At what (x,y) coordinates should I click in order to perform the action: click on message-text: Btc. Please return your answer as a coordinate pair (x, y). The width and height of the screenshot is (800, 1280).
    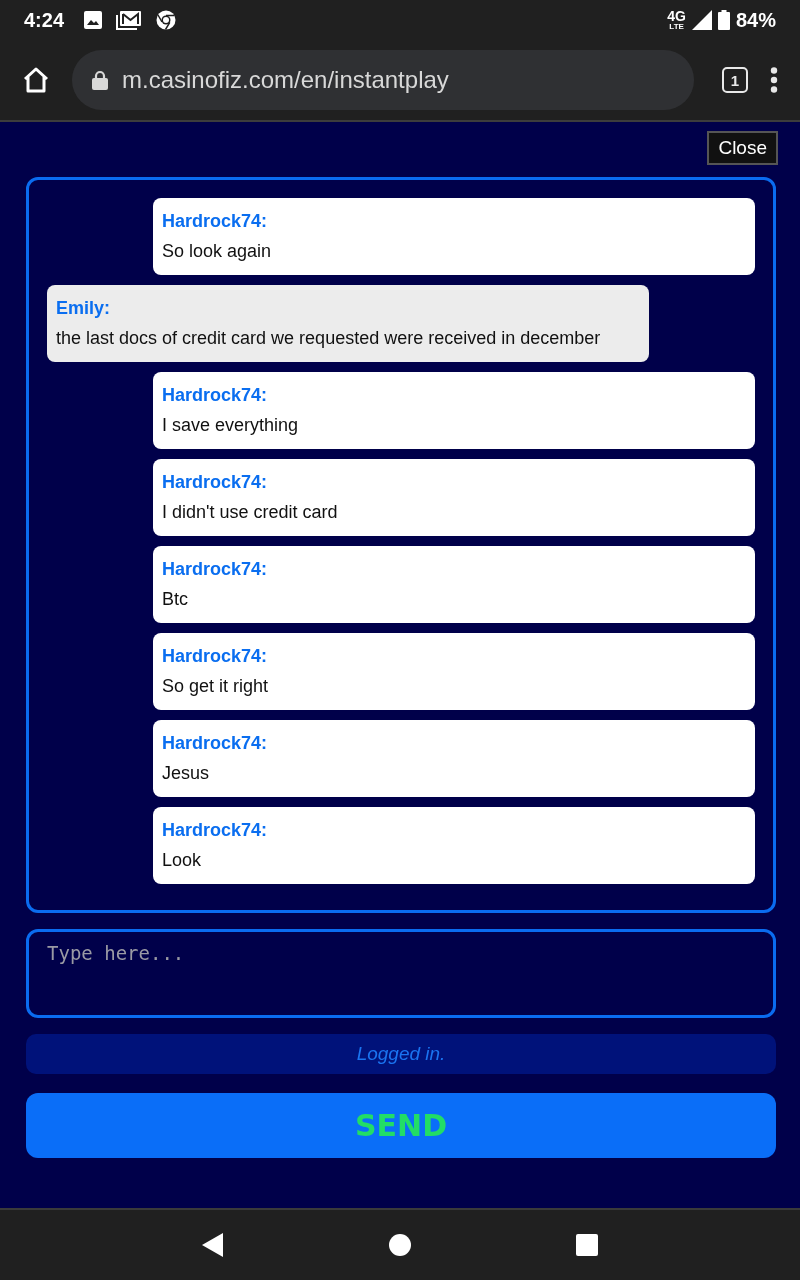
    Looking at the image, I should click on (175, 599).